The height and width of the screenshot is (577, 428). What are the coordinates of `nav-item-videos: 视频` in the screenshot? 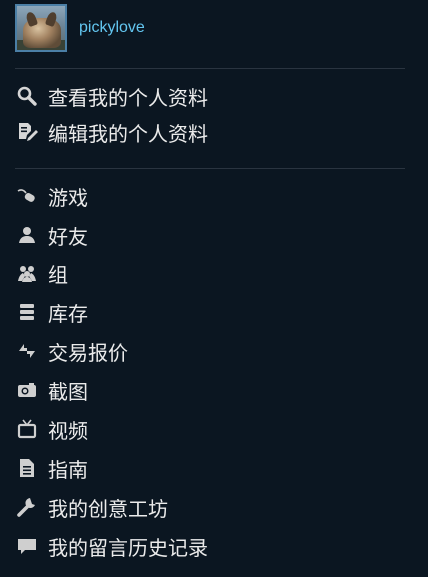 It's located at (51, 429).